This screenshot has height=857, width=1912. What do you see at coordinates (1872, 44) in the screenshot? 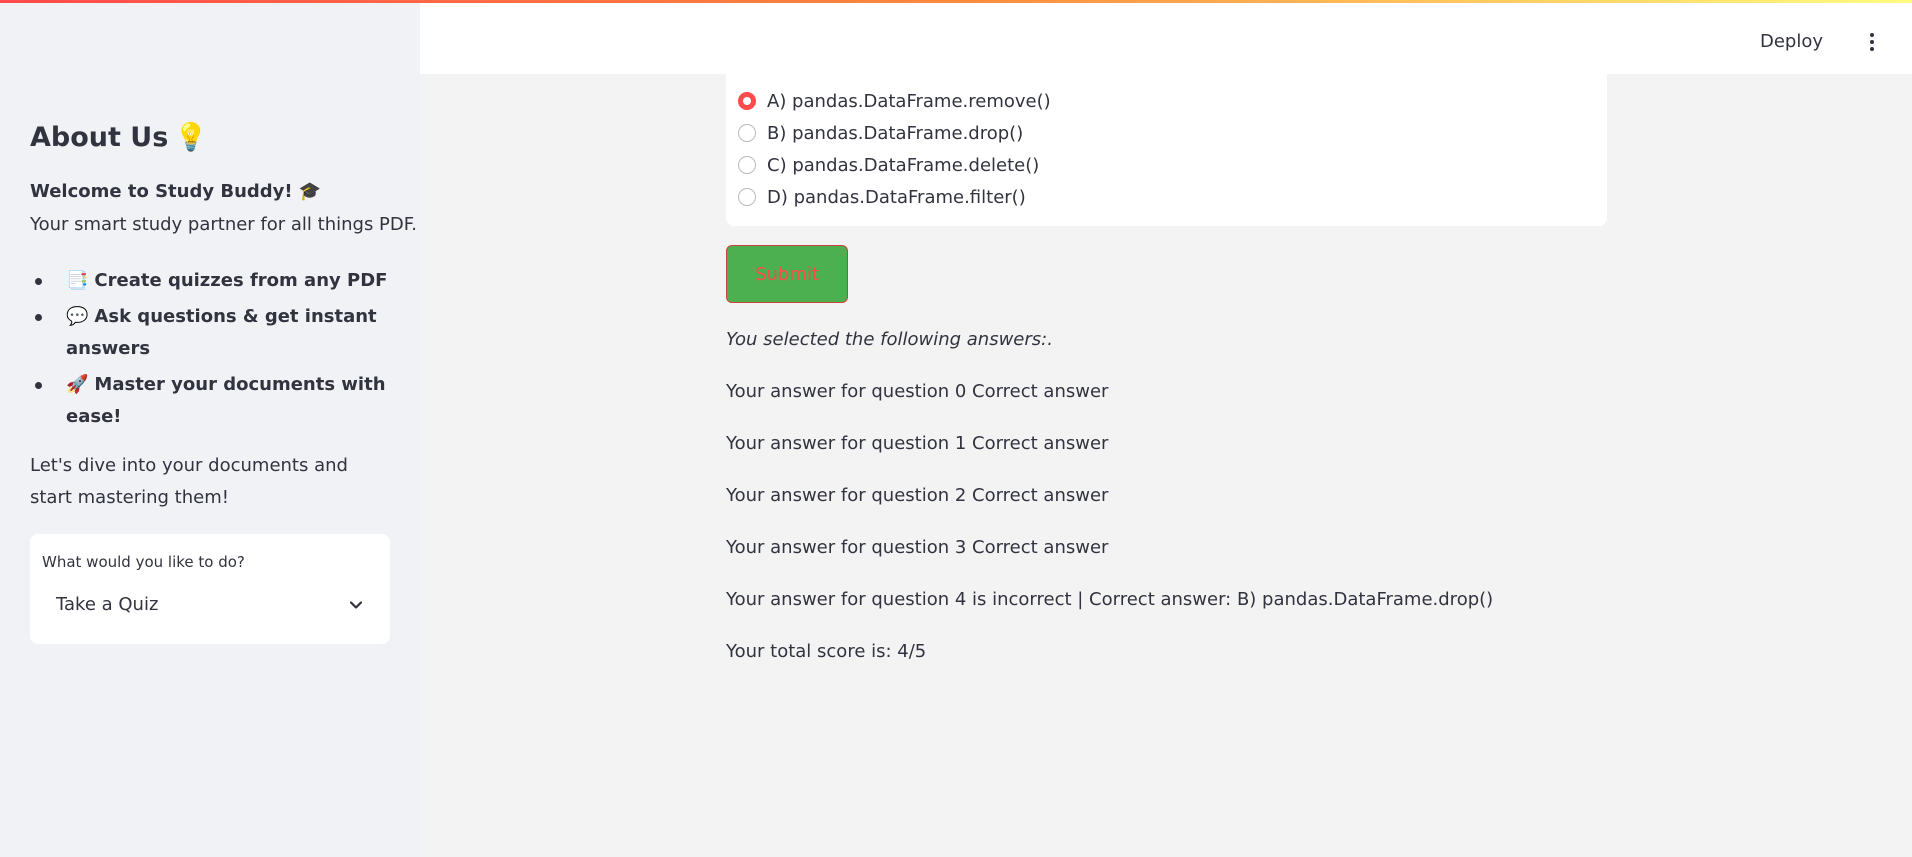
I see `main-menu-icon` at bounding box center [1872, 44].